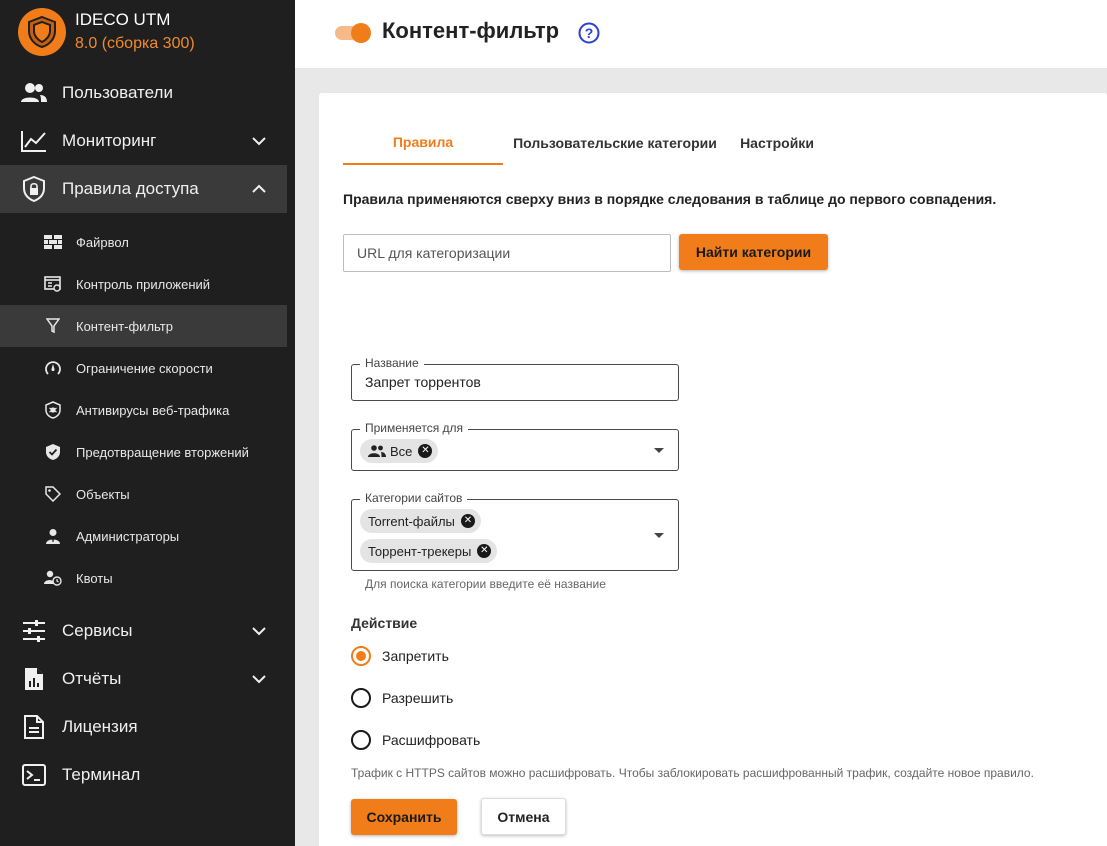 This screenshot has width=1107, height=846. I want to click on radio-label: Расшифровать, so click(431, 740).